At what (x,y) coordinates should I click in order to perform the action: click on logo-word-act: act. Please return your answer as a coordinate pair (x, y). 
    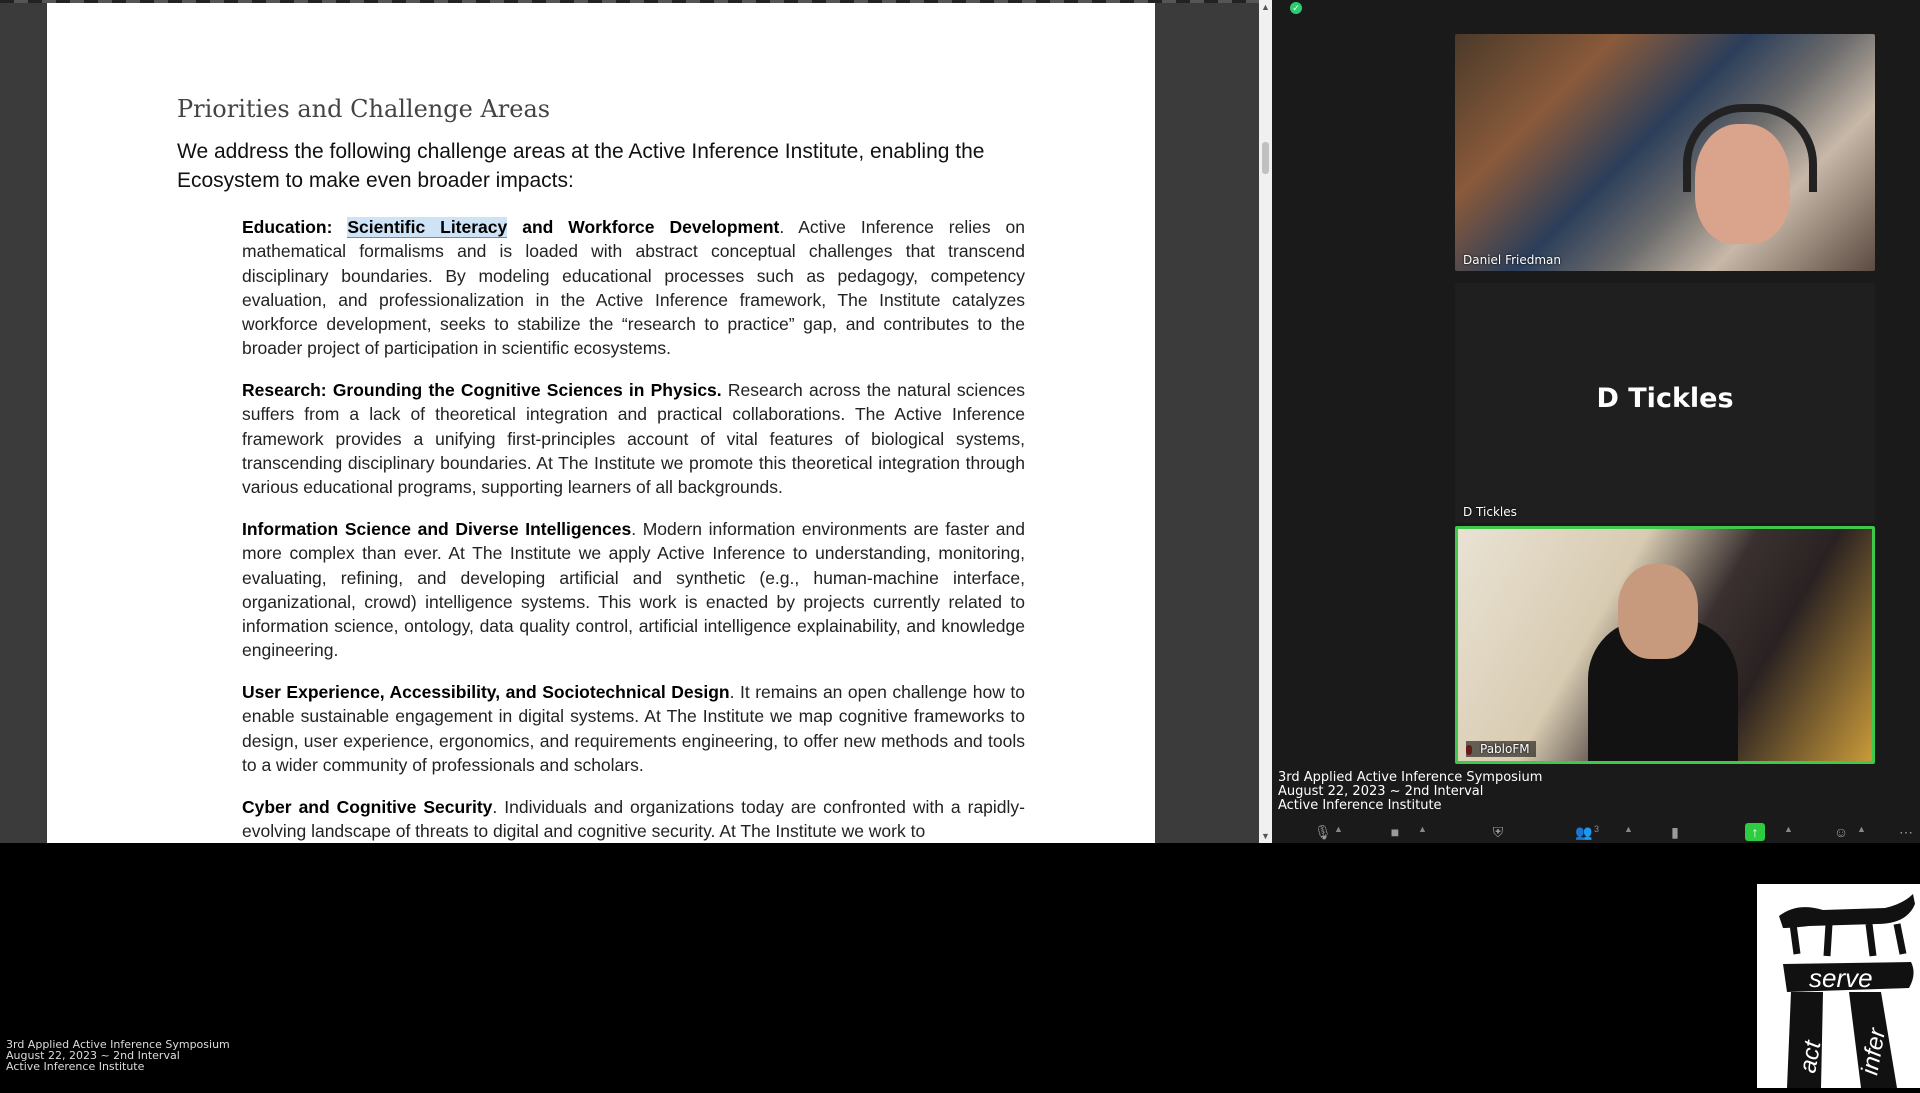
    Looking at the image, I should click on (1810, 1057).